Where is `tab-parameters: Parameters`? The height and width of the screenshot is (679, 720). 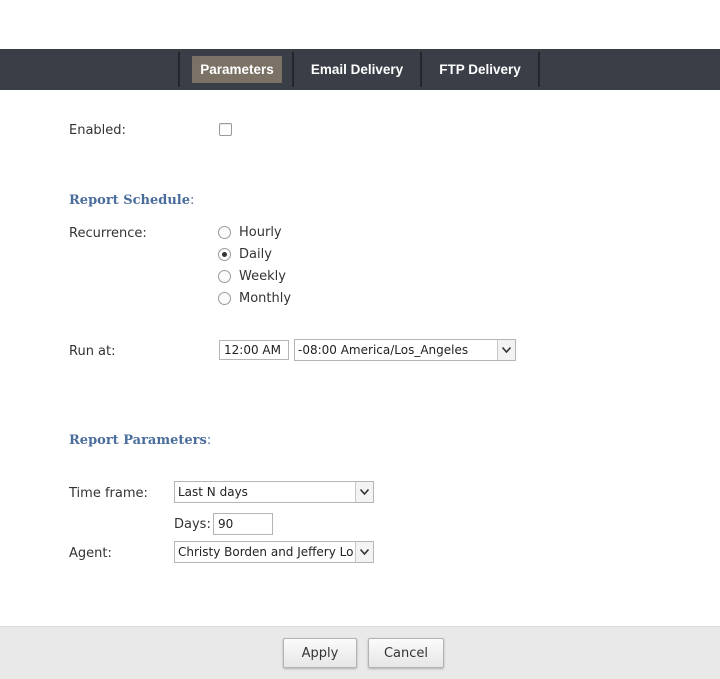 tab-parameters: Parameters is located at coordinates (237, 69).